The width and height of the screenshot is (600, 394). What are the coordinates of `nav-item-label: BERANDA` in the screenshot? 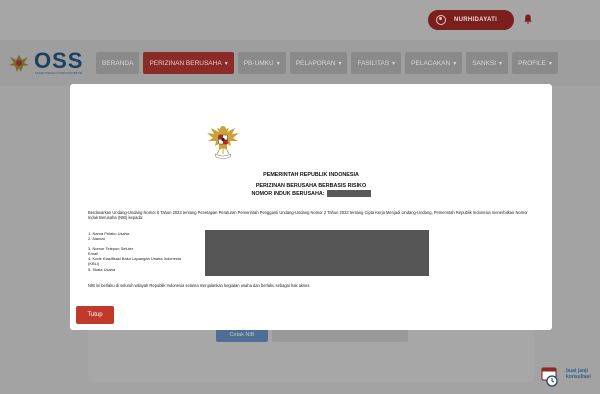 It's located at (118, 63).